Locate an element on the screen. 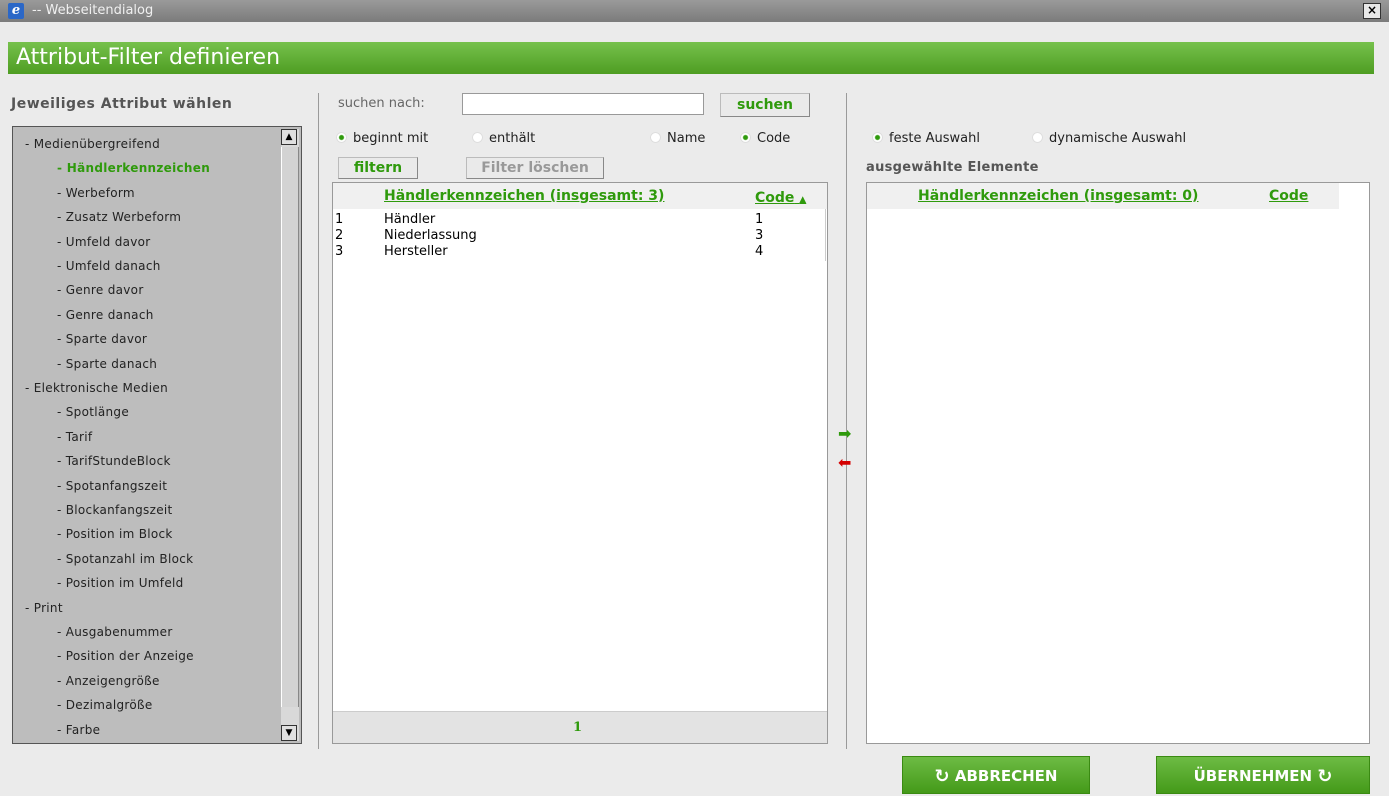 This screenshot has width=1389, height=796. tree-item: - Position im Umfeld is located at coordinates (120, 583).